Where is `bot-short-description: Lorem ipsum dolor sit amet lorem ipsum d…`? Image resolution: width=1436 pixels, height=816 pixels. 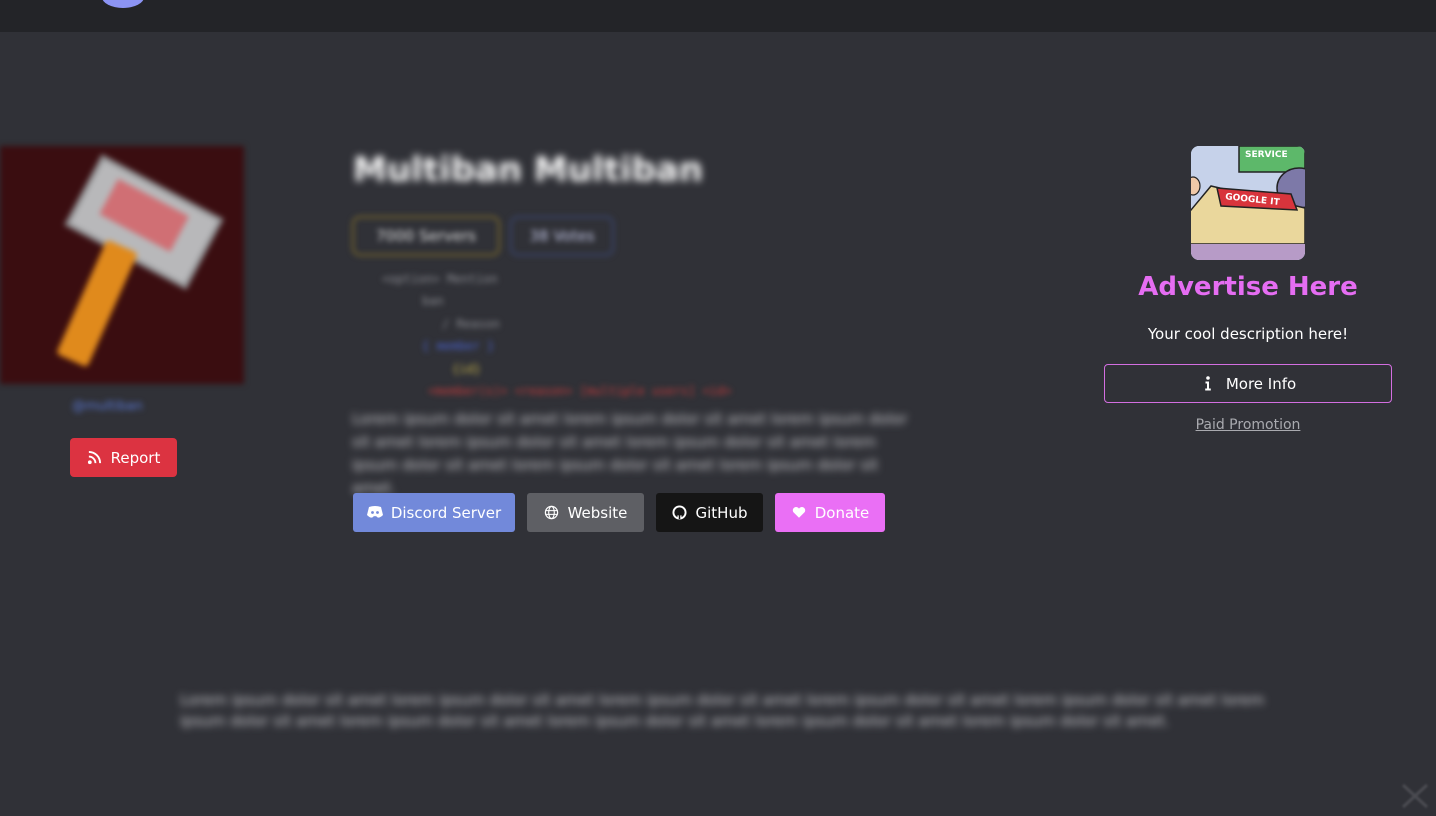
bot-short-description: Lorem ipsum dolor sit amet lorem ipsum d… is located at coordinates (630, 453).